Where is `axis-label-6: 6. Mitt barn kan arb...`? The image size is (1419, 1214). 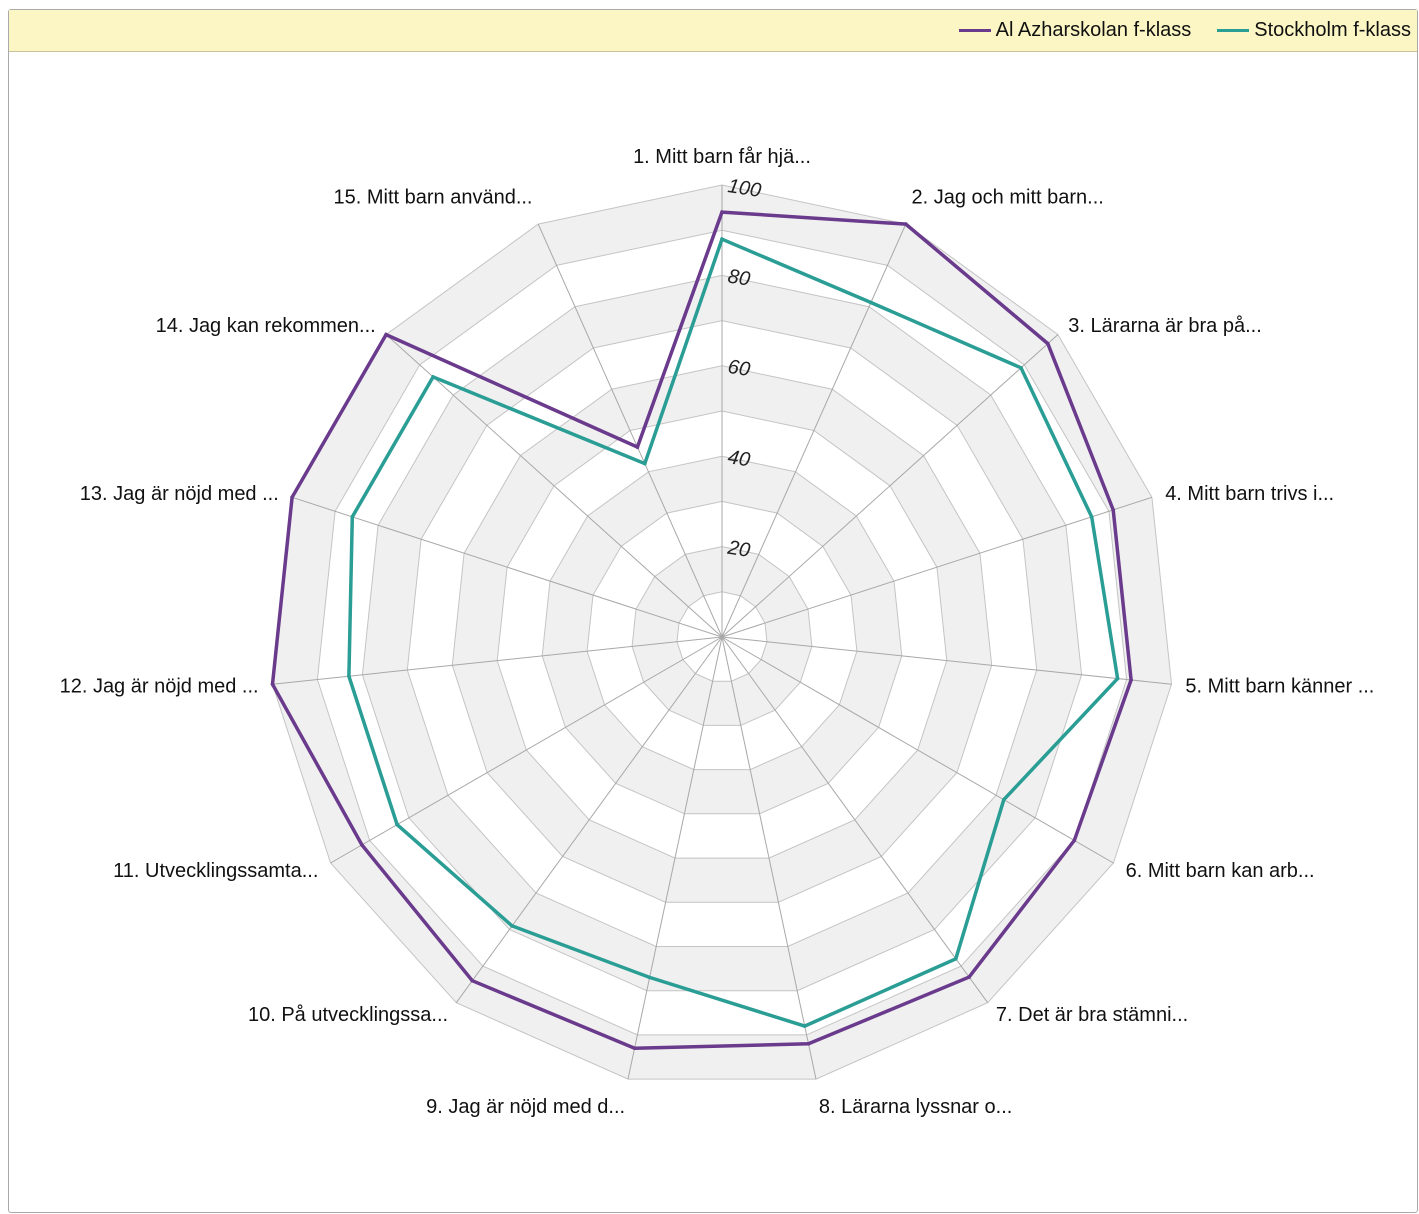
axis-label-6: 6. Mitt barn kan arb... is located at coordinates (1220, 871).